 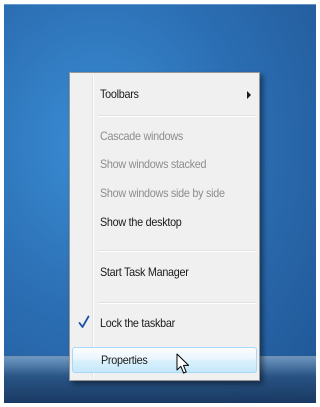 I want to click on chevron-right-icon, so click(x=249, y=95).